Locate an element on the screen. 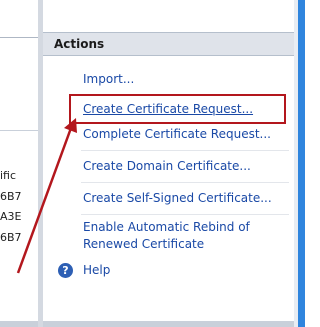 The height and width of the screenshot is (327, 320). actions-pane-top is located at coordinates (168, 16).